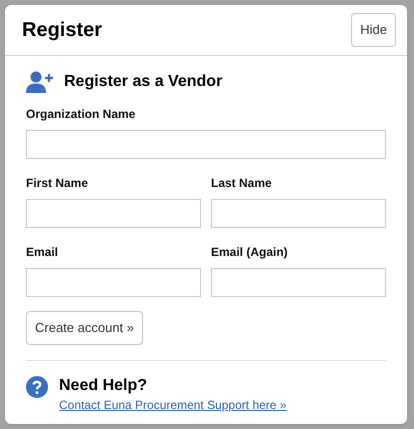 The height and width of the screenshot is (429, 414). Describe the element at coordinates (373, 30) in the screenshot. I see `hide-button: Hide` at that location.